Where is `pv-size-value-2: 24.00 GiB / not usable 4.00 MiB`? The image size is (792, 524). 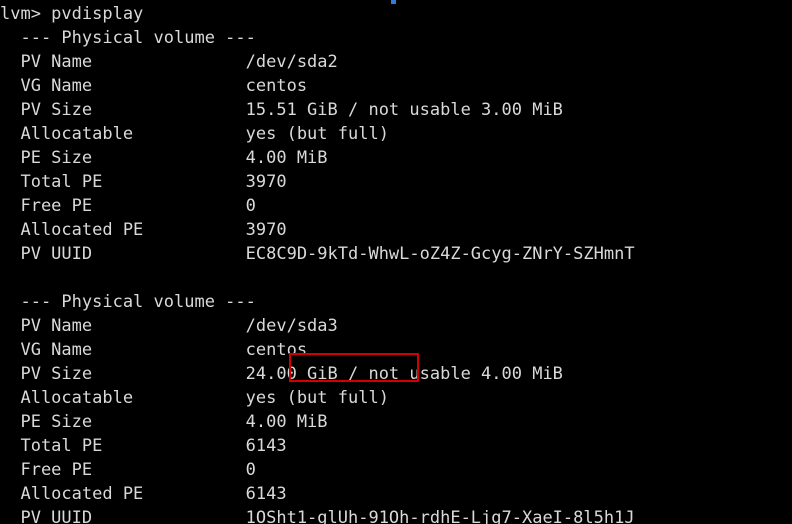
pv-size-value-2: 24.00 GiB / not usable 4.00 MiB is located at coordinates (404, 374).